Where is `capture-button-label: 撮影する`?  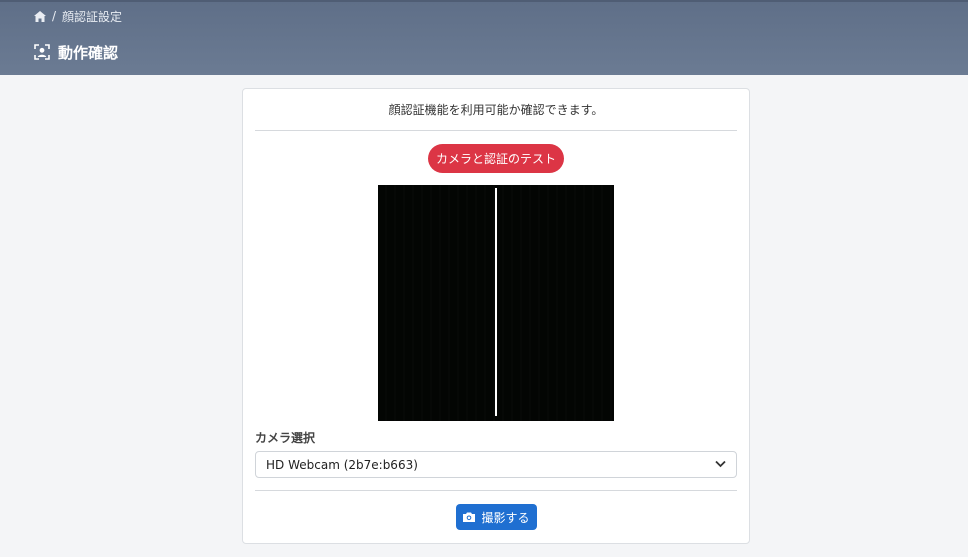 capture-button-label: 撮影する is located at coordinates (505, 517).